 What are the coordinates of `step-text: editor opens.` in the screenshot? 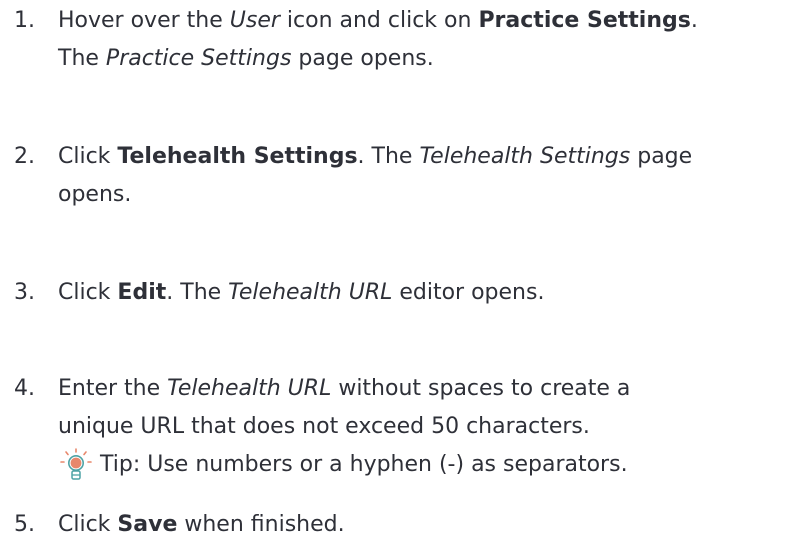 It's located at (468, 292).